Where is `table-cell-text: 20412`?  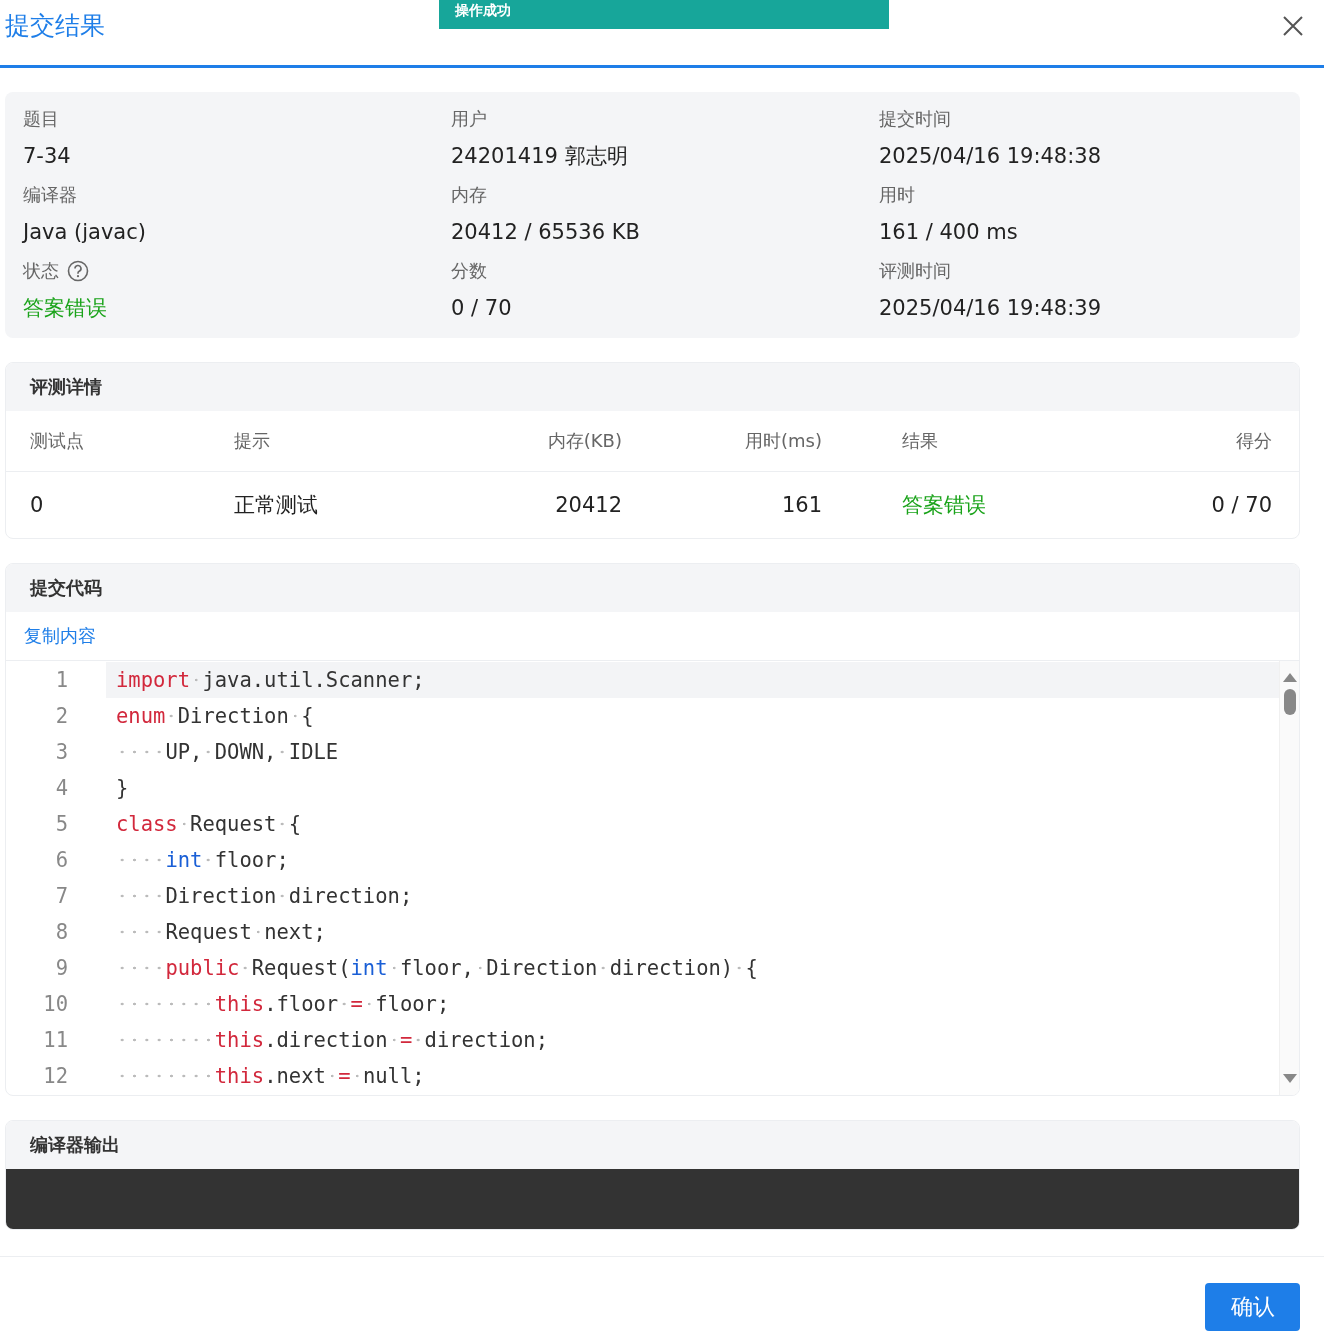 table-cell-text: 20412 is located at coordinates (588, 505).